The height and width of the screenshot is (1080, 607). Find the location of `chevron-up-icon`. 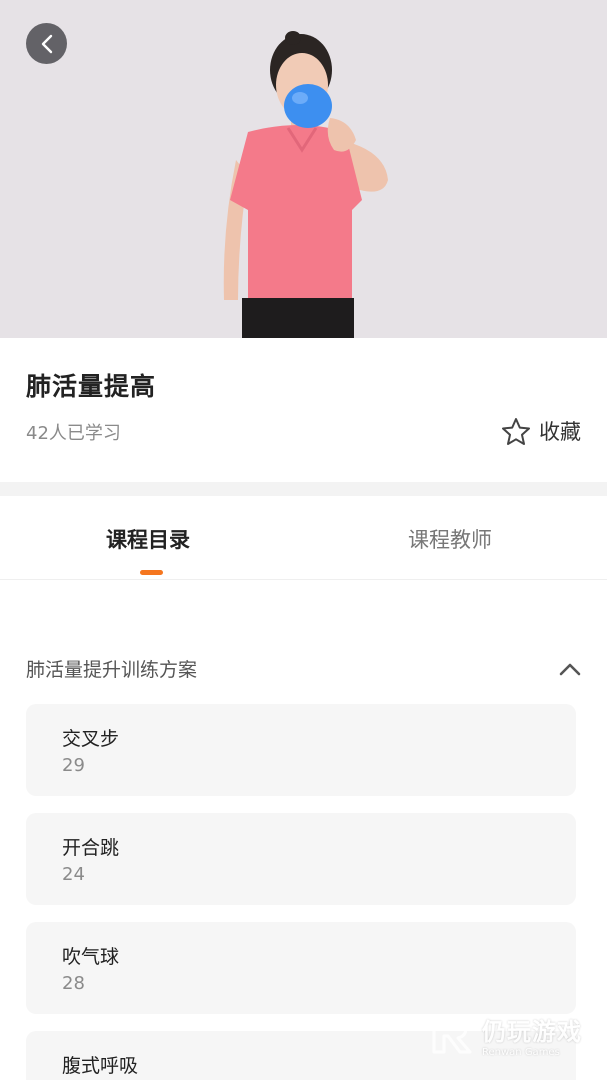

chevron-up-icon is located at coordinates (570, 669).